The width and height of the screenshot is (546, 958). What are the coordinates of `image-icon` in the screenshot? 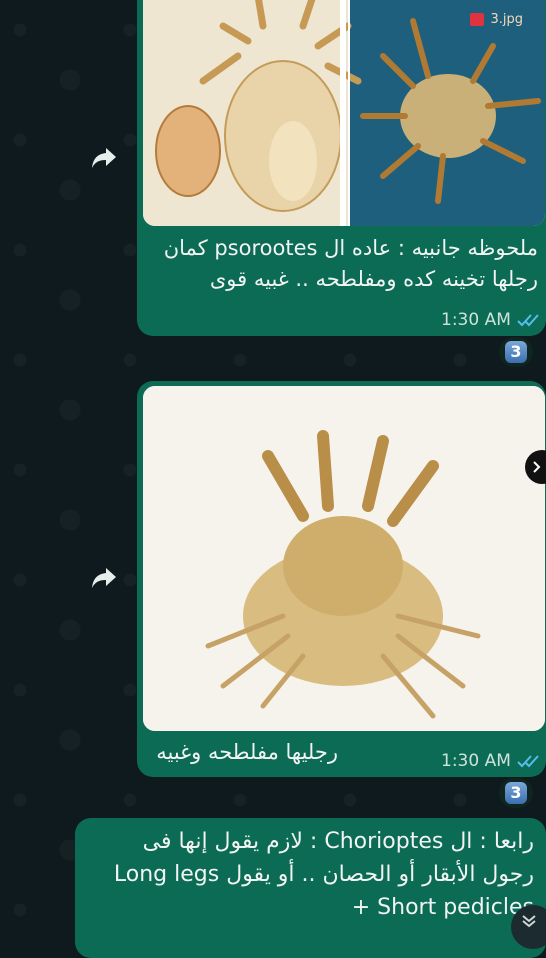 It's located at (477, 19).